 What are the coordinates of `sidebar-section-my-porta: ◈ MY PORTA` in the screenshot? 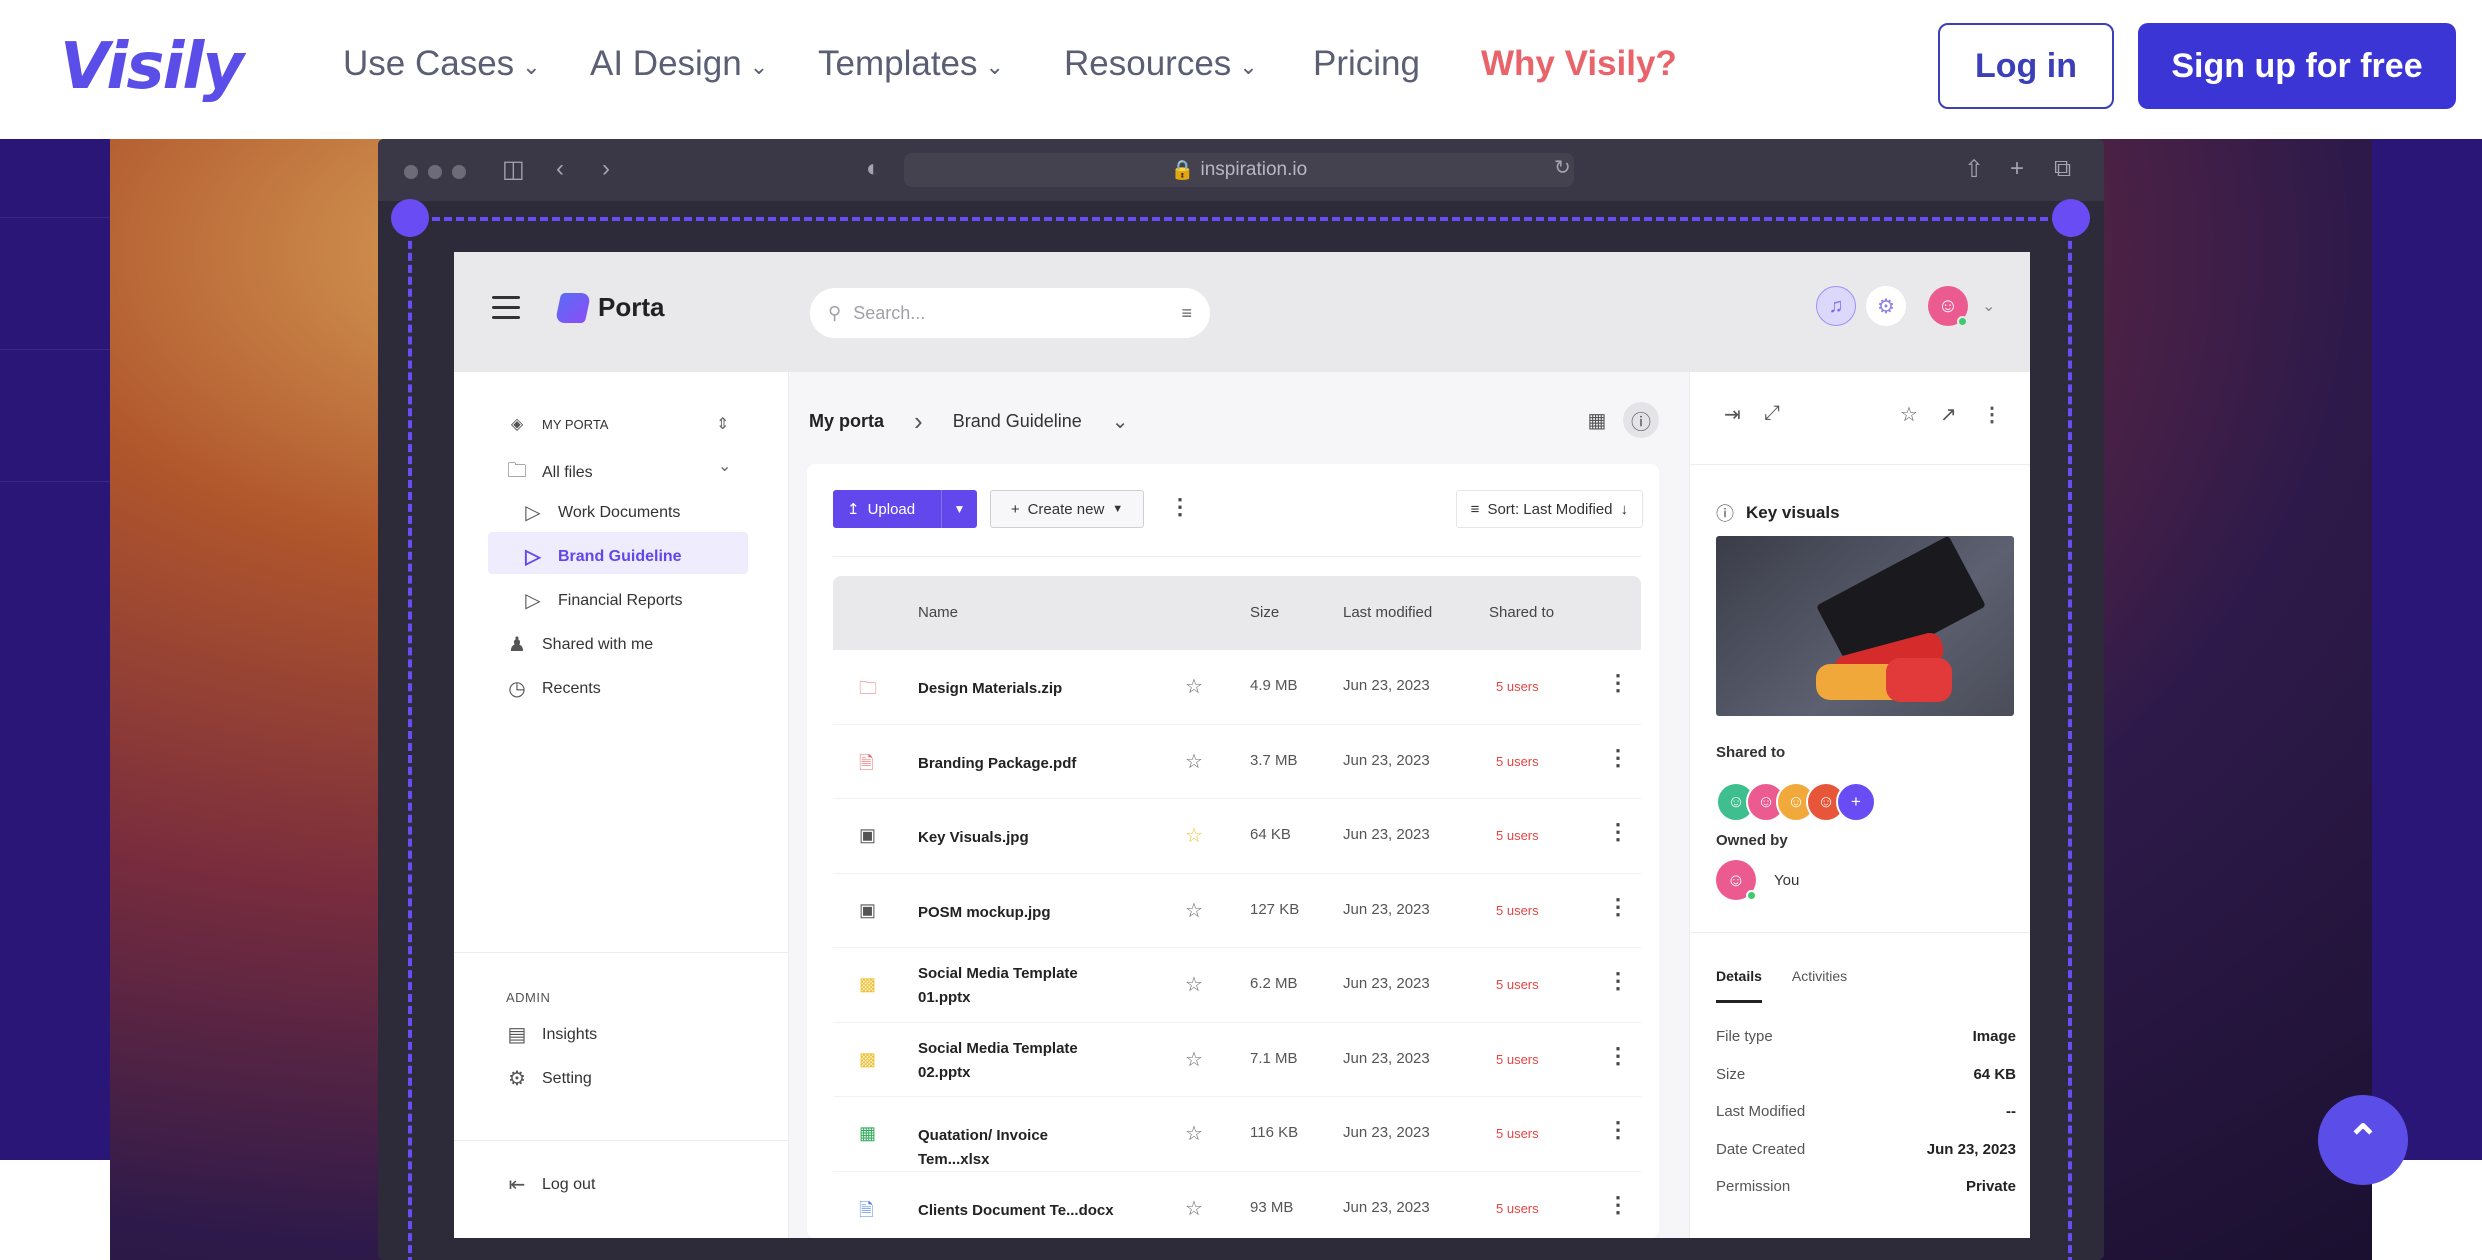 It's located at (557, 424).